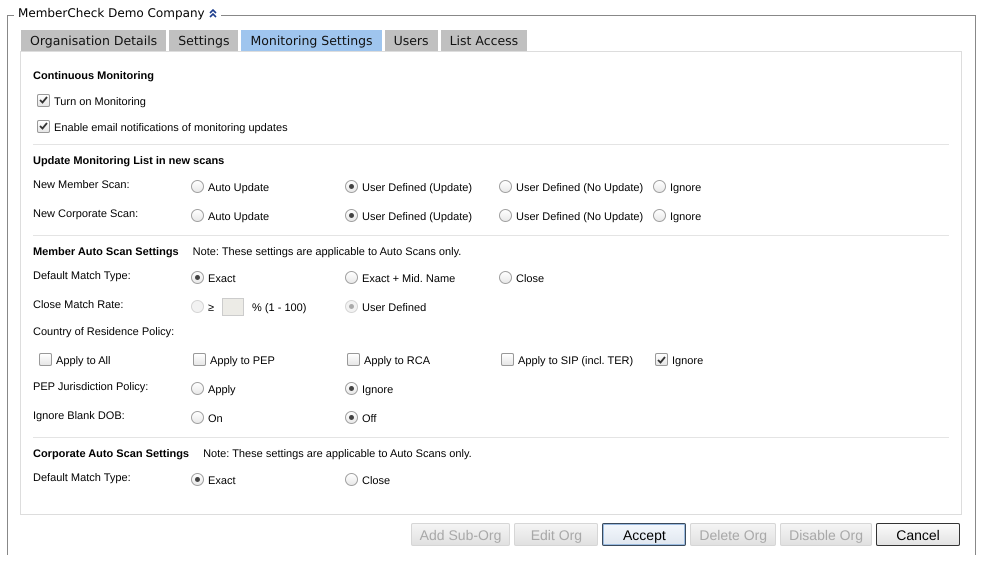  I want to click on option-label: User Defined, so click(394, 308).